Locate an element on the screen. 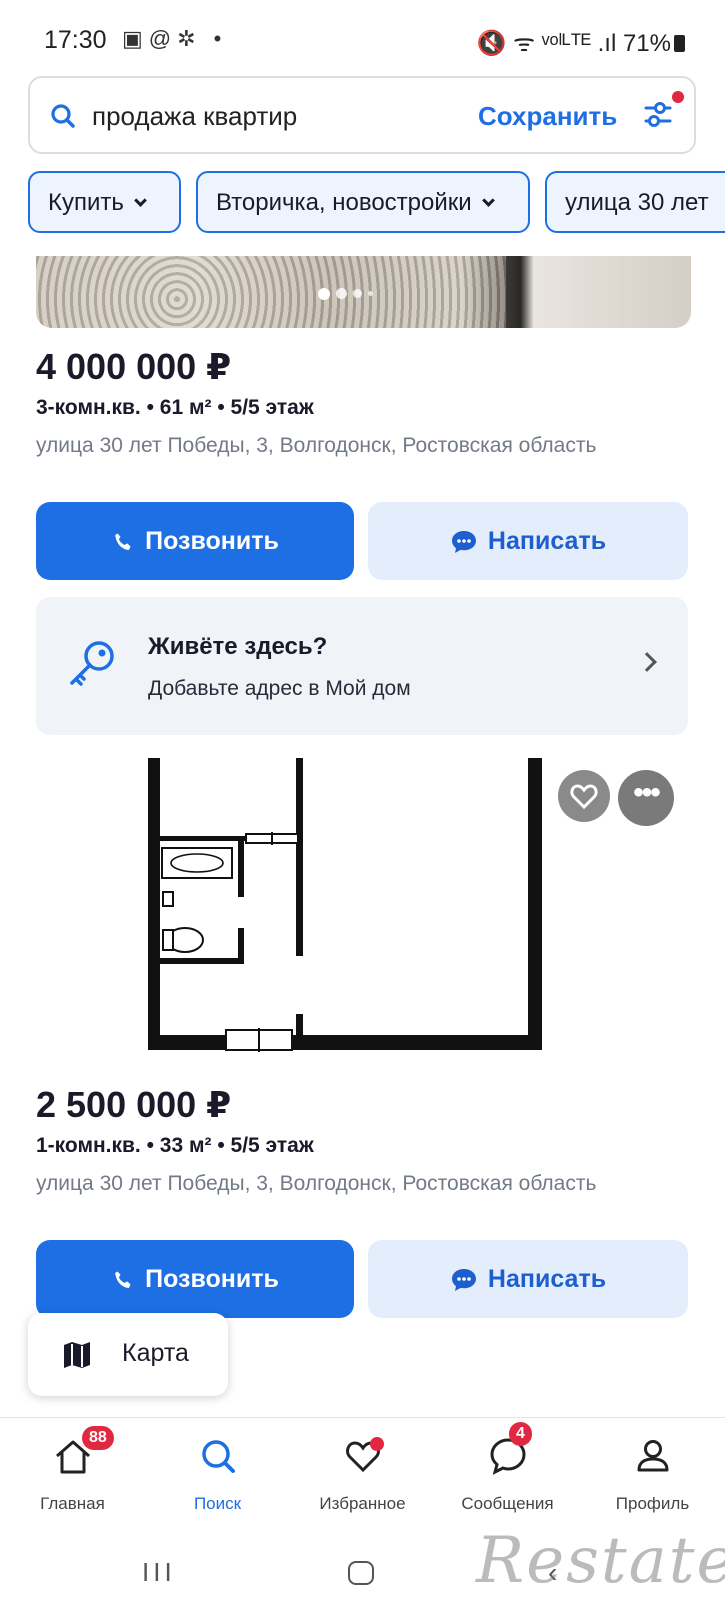  status-right-text: 🔇 ᯤ ᵛᵒˡᴸᵀᴱ .ıl 71% is located at coordinates (573, 43).